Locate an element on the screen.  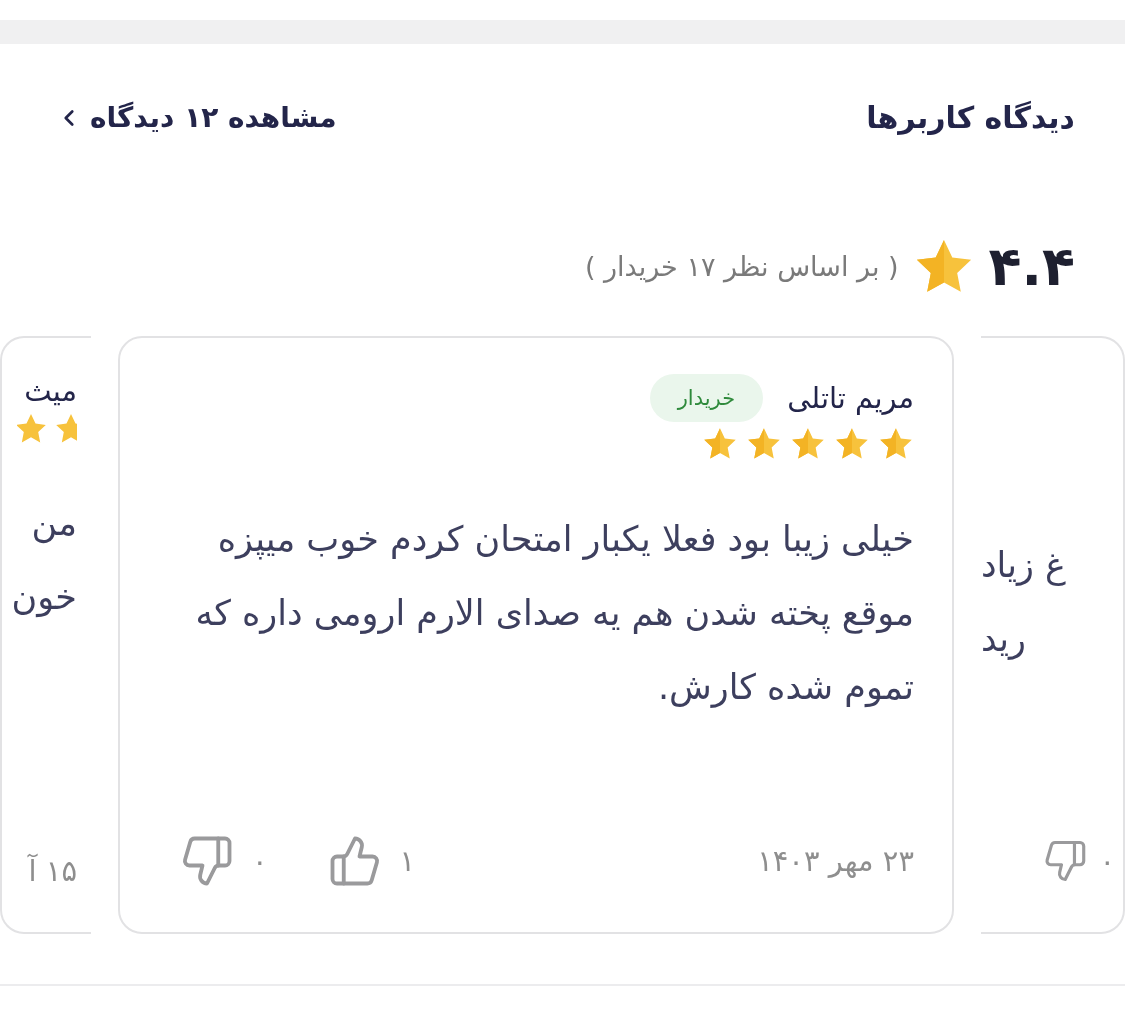
author-name: مریم تاتلی is located at coordinates (850, 398).